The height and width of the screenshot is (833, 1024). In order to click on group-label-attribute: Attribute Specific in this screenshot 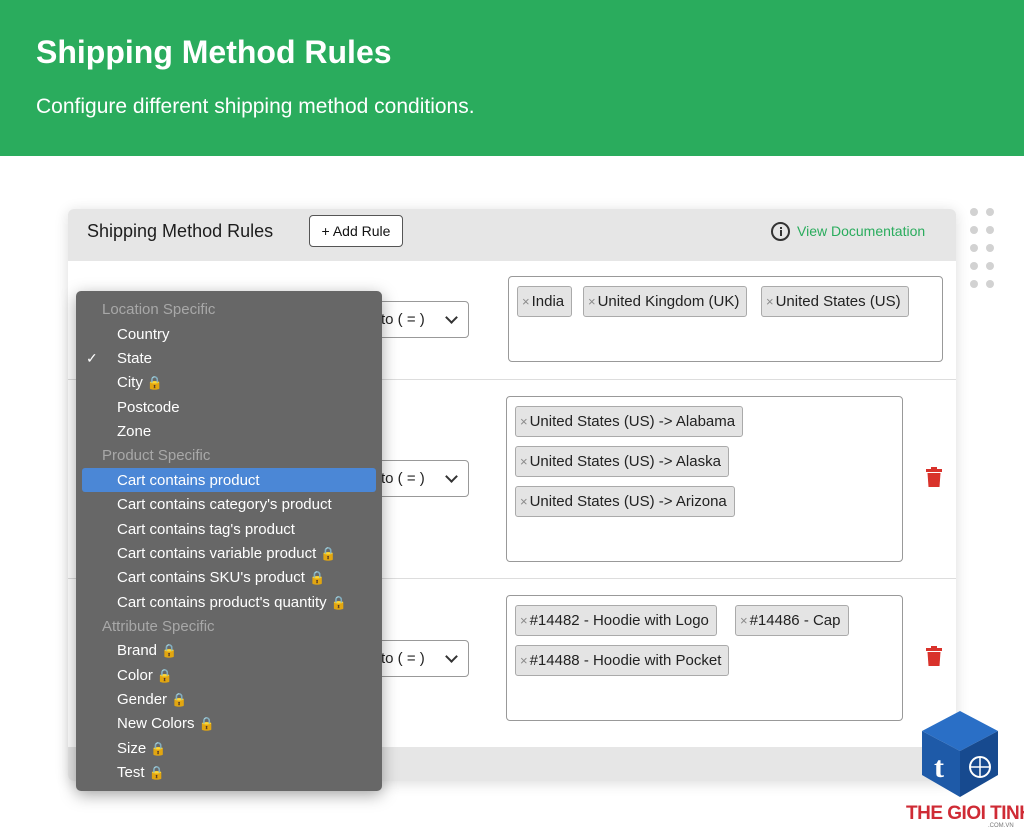, I will do `click(158, 626)`.